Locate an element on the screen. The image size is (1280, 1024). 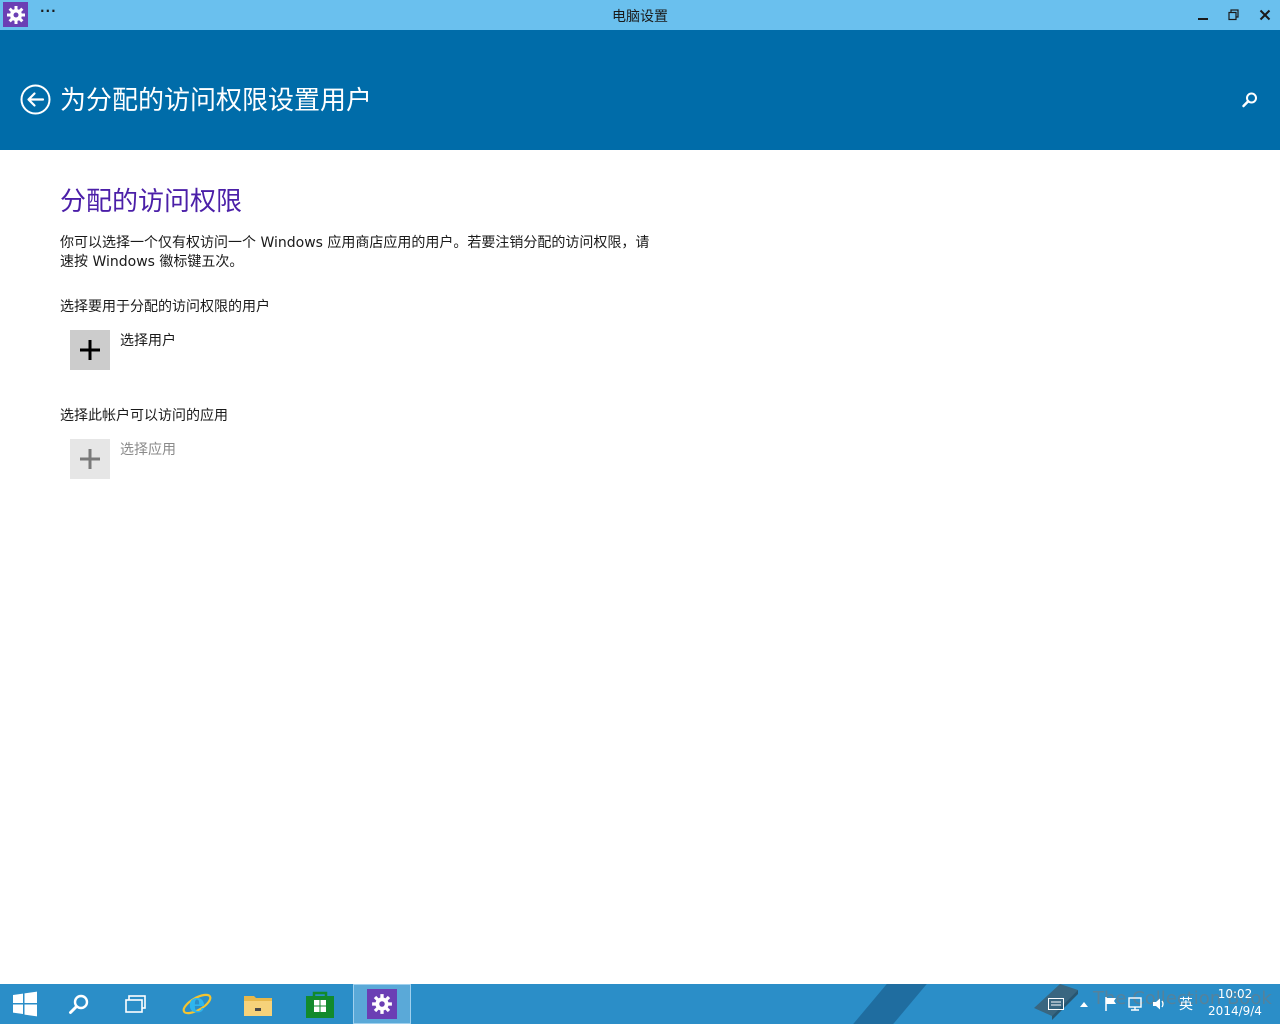
window-title: 电脑设置 is located at coordinates (640, 17).